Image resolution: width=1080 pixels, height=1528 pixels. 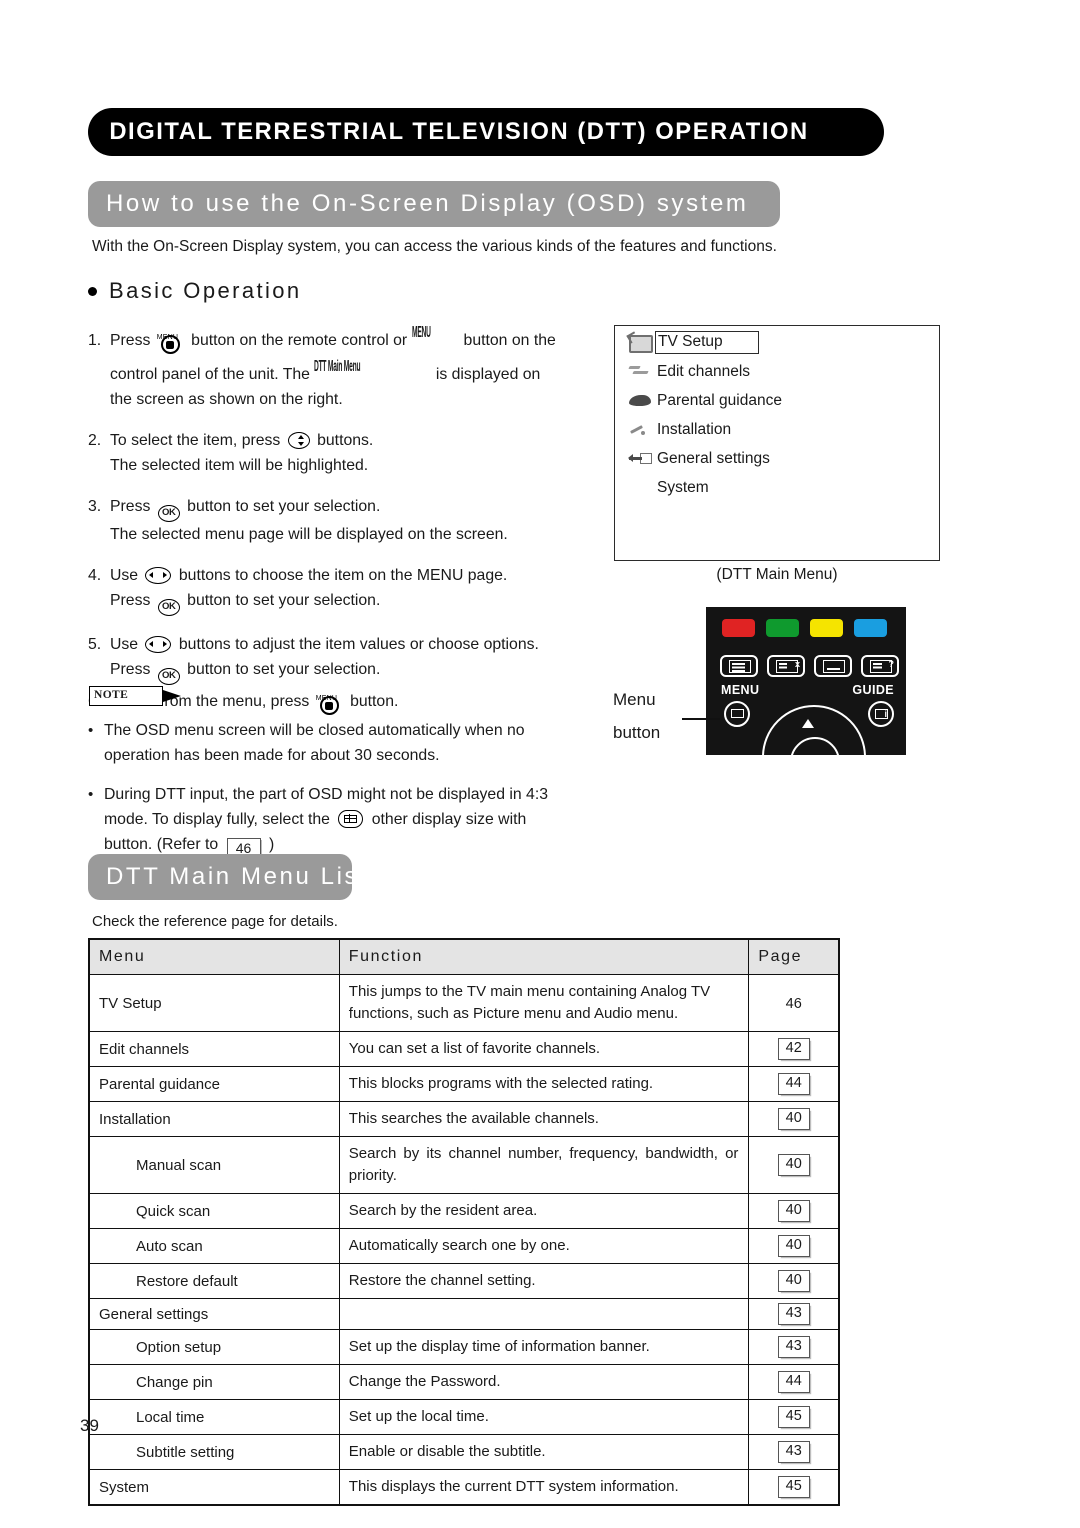 I want to click on installation-icon, so click(x=642, y=430).